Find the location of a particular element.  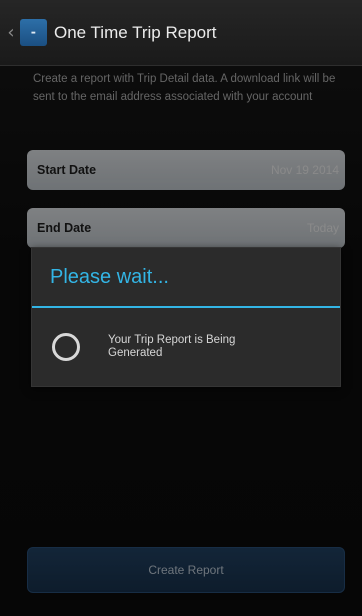

app-logo-icon: ▬ is located at coordinates (33, 32).